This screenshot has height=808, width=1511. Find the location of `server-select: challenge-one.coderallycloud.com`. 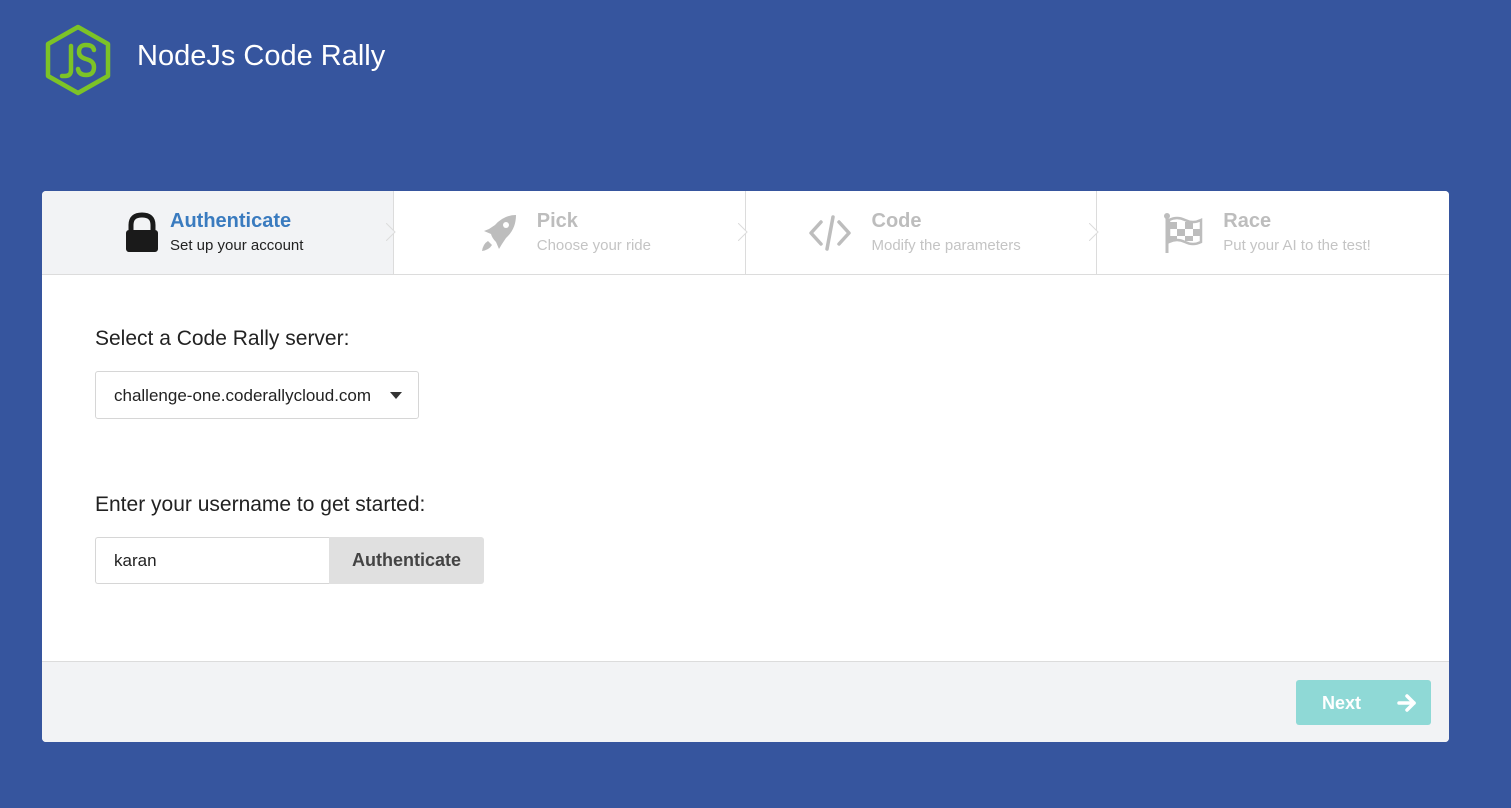

server-select: challenge-one.coderallycloud.com is located at coordinates (257, 395).